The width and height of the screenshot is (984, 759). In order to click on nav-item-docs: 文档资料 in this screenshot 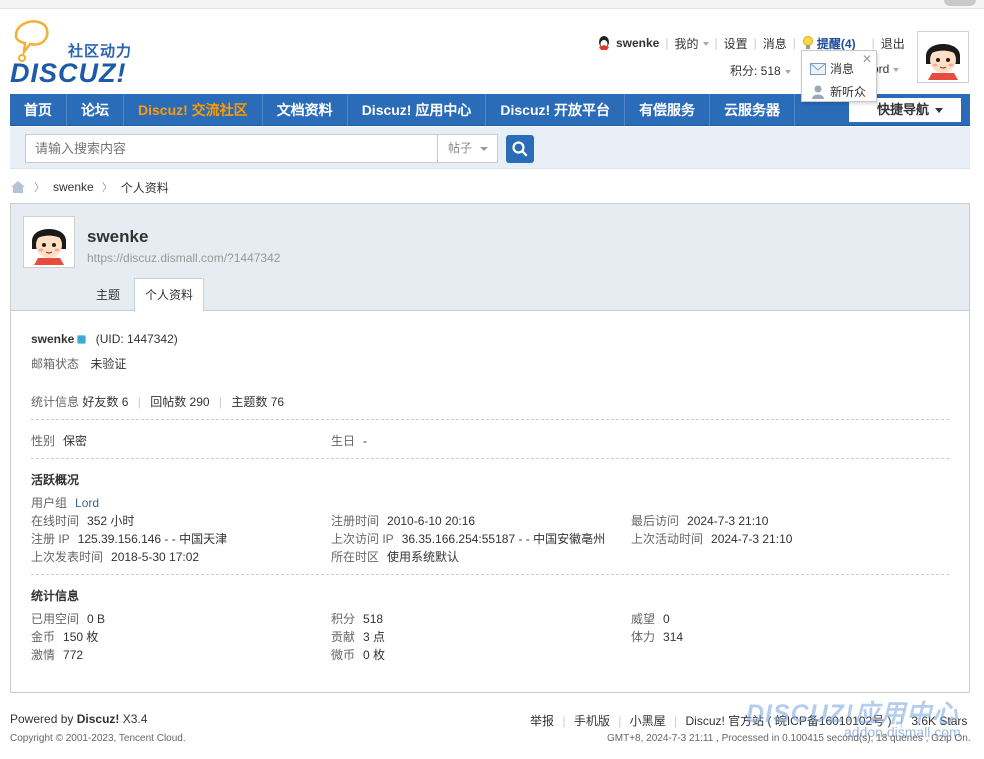, I will do `click(305, 109)`.